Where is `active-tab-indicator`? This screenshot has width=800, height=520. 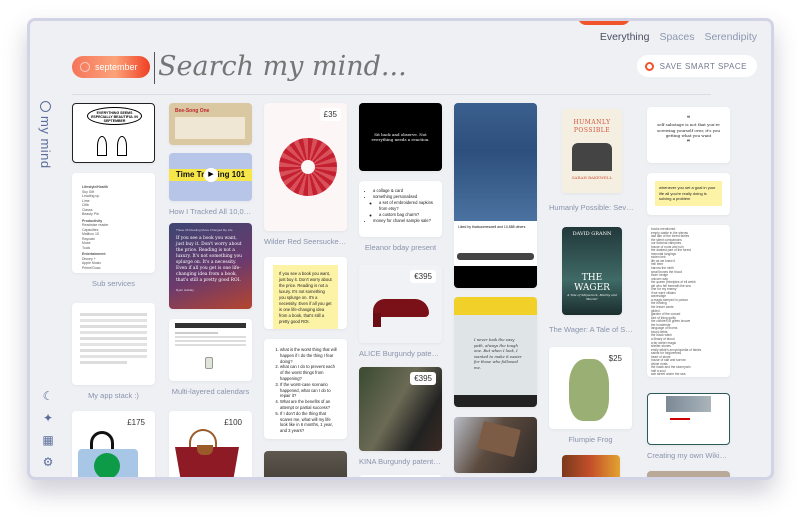
active-tab-indicator is located at coordinates (604, 23).